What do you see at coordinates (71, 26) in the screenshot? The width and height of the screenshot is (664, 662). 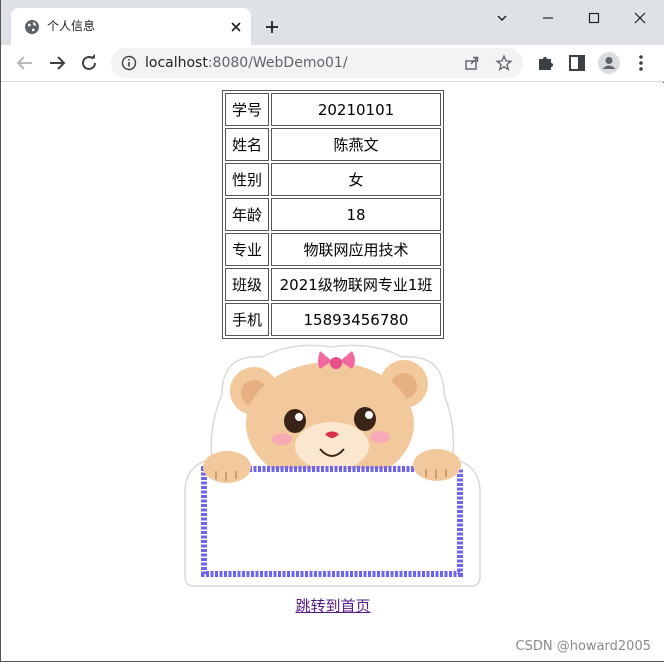 I see `tab-title: 个人信息` at bounding box center [71, 26].